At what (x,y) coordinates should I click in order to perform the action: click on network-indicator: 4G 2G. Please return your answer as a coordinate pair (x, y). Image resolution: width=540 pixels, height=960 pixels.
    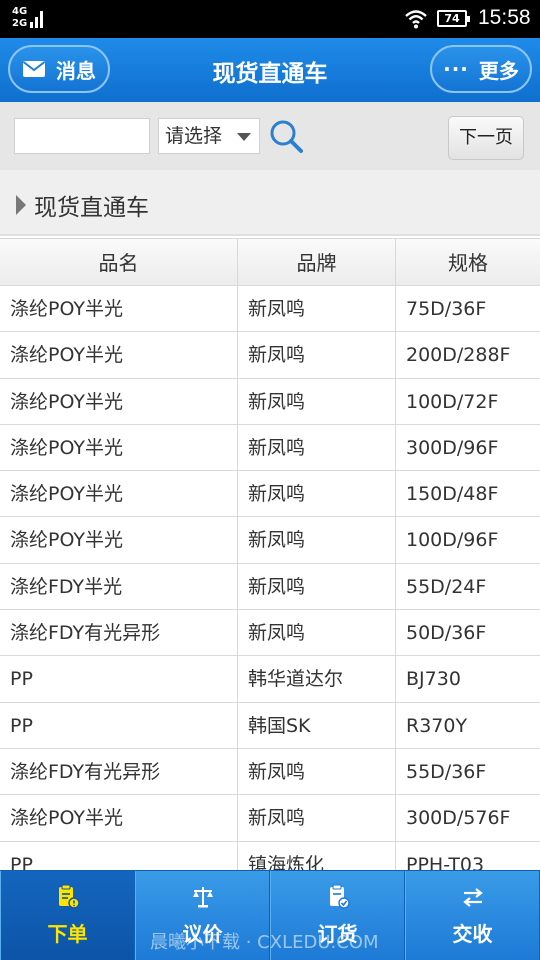
    Looking at the image, I should click on (19, 18).